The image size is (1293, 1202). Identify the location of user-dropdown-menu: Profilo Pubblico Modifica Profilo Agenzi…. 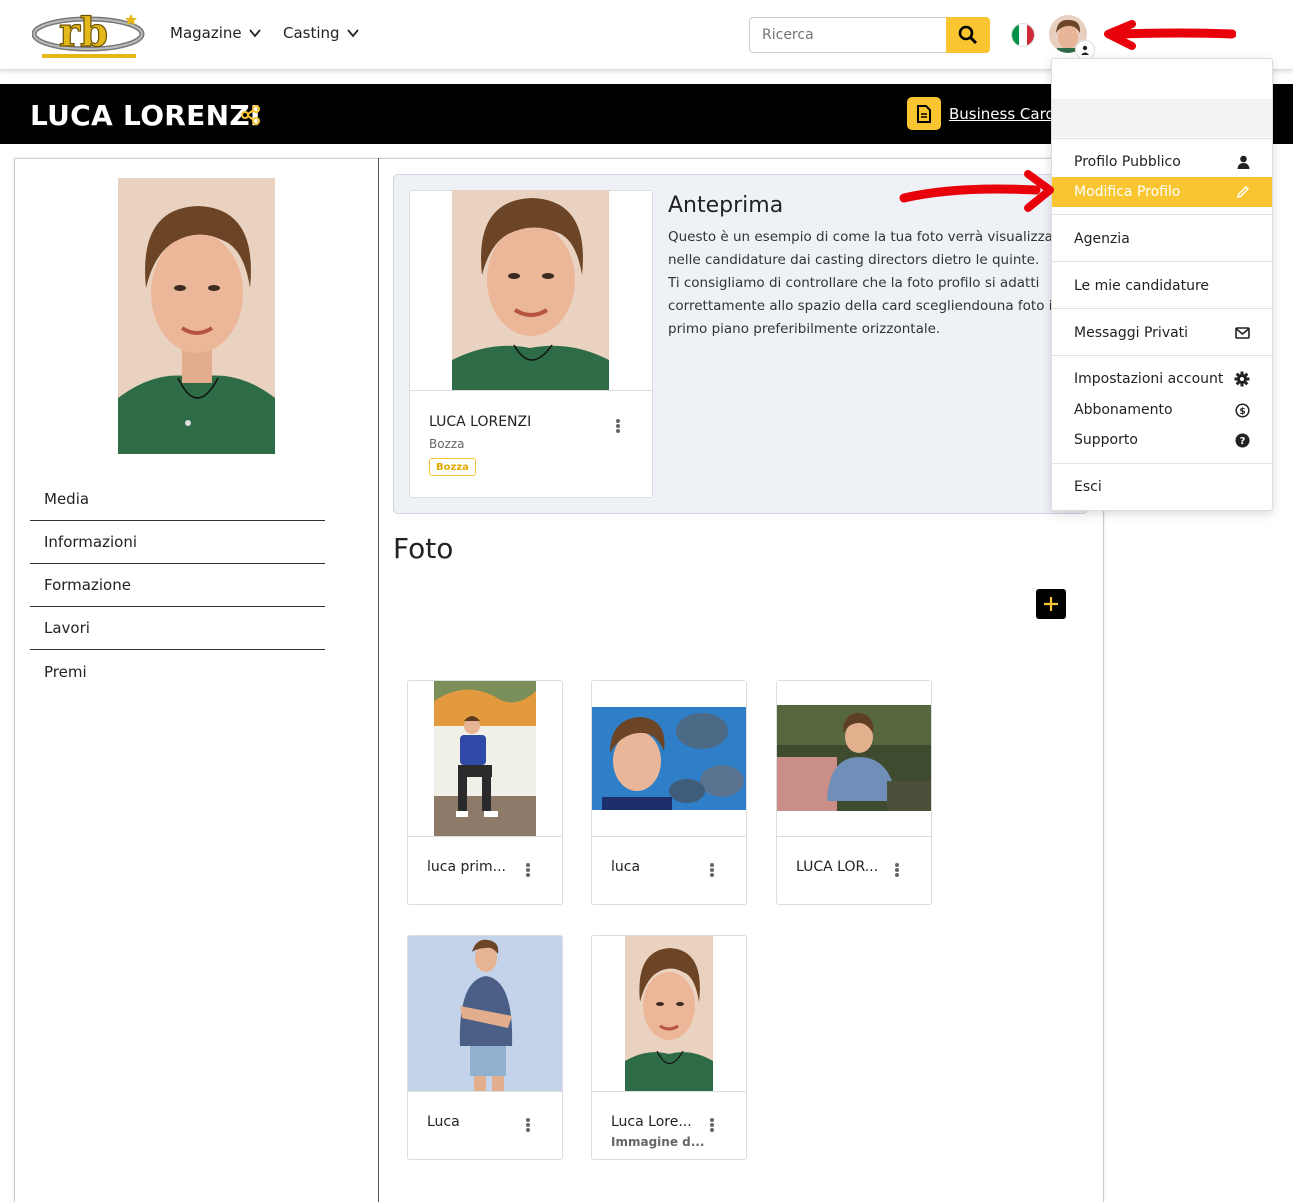
(1162, 284).